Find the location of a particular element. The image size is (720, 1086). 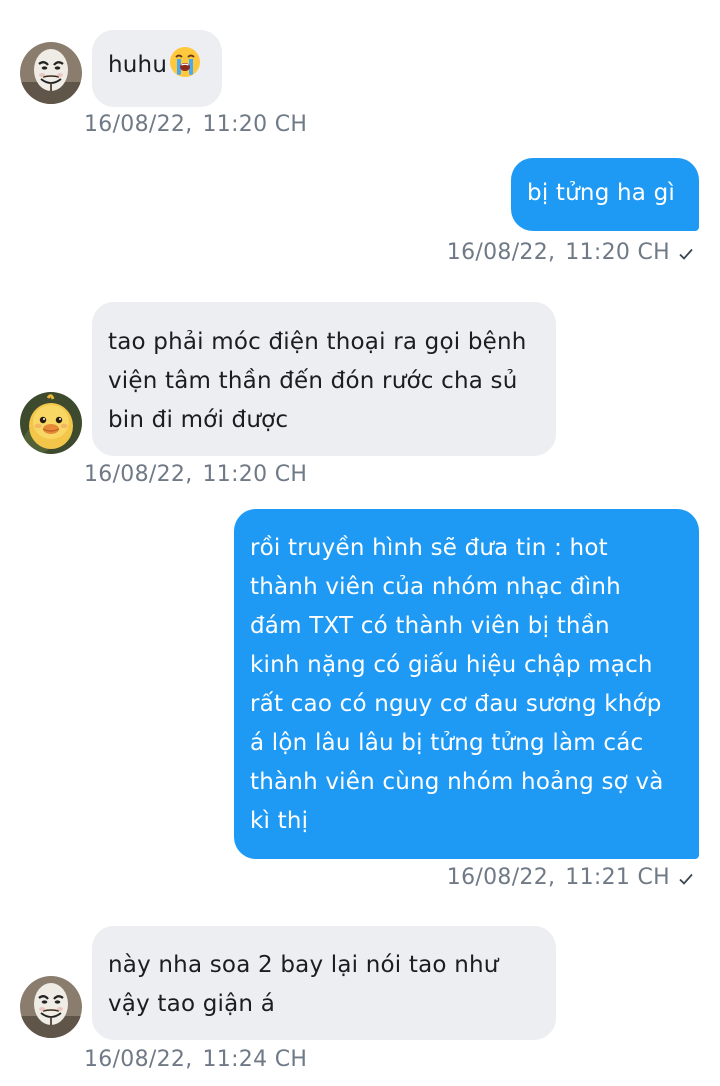

message-line: kì thị is located at coordinates (279, 821).